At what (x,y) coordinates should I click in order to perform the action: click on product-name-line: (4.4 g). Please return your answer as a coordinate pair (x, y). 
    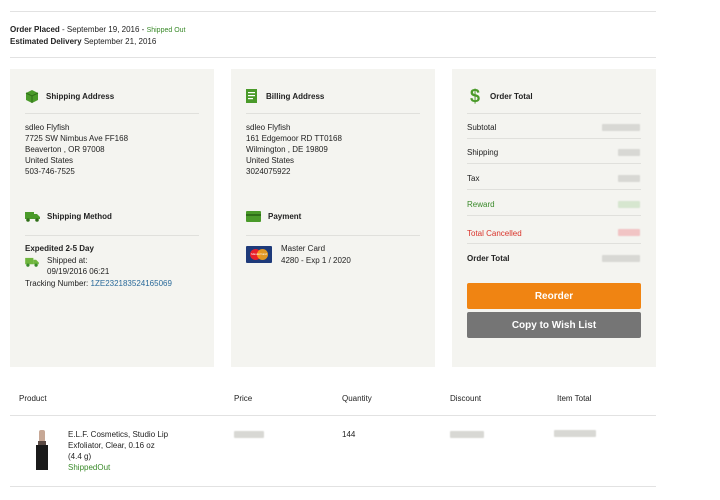
    Looking at the image, I should click on (79, 456).